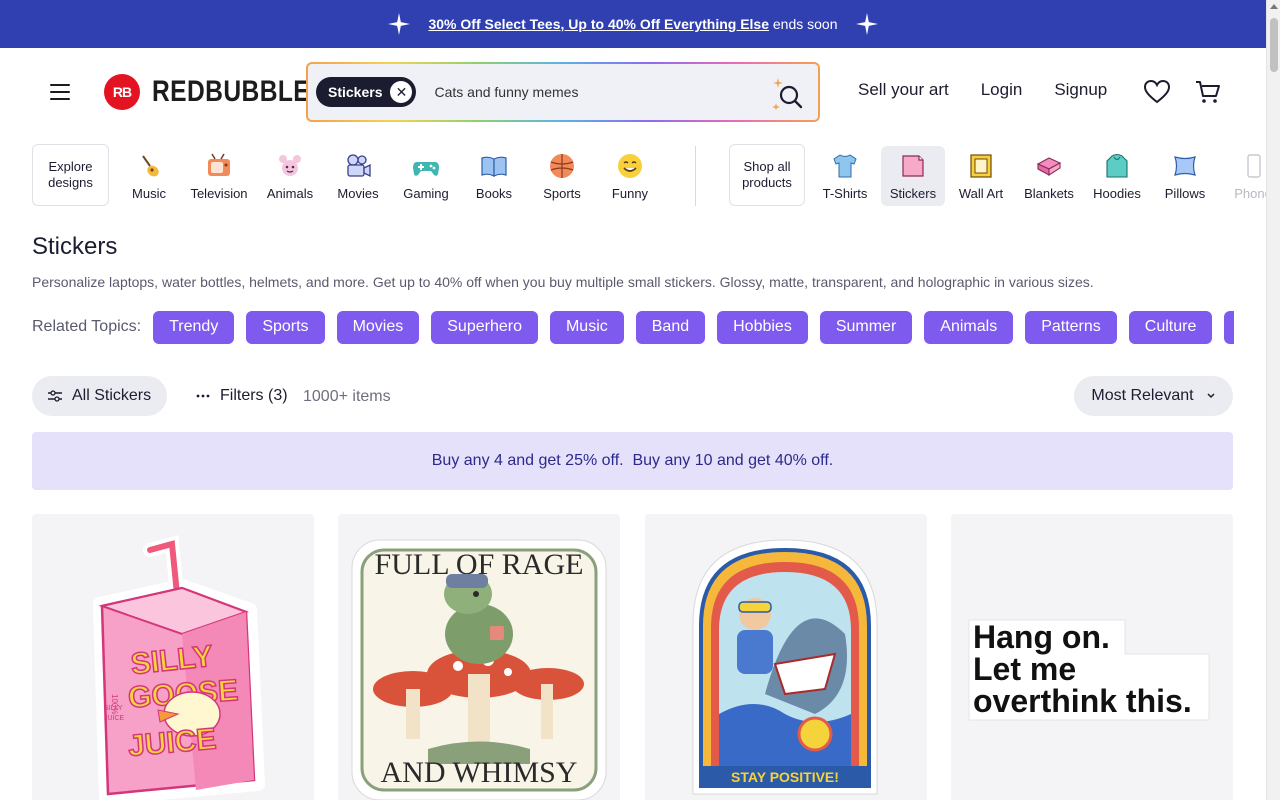  I want to click on product-image: FULL OF RAGE AND WHIMSY, so click(479, 669).